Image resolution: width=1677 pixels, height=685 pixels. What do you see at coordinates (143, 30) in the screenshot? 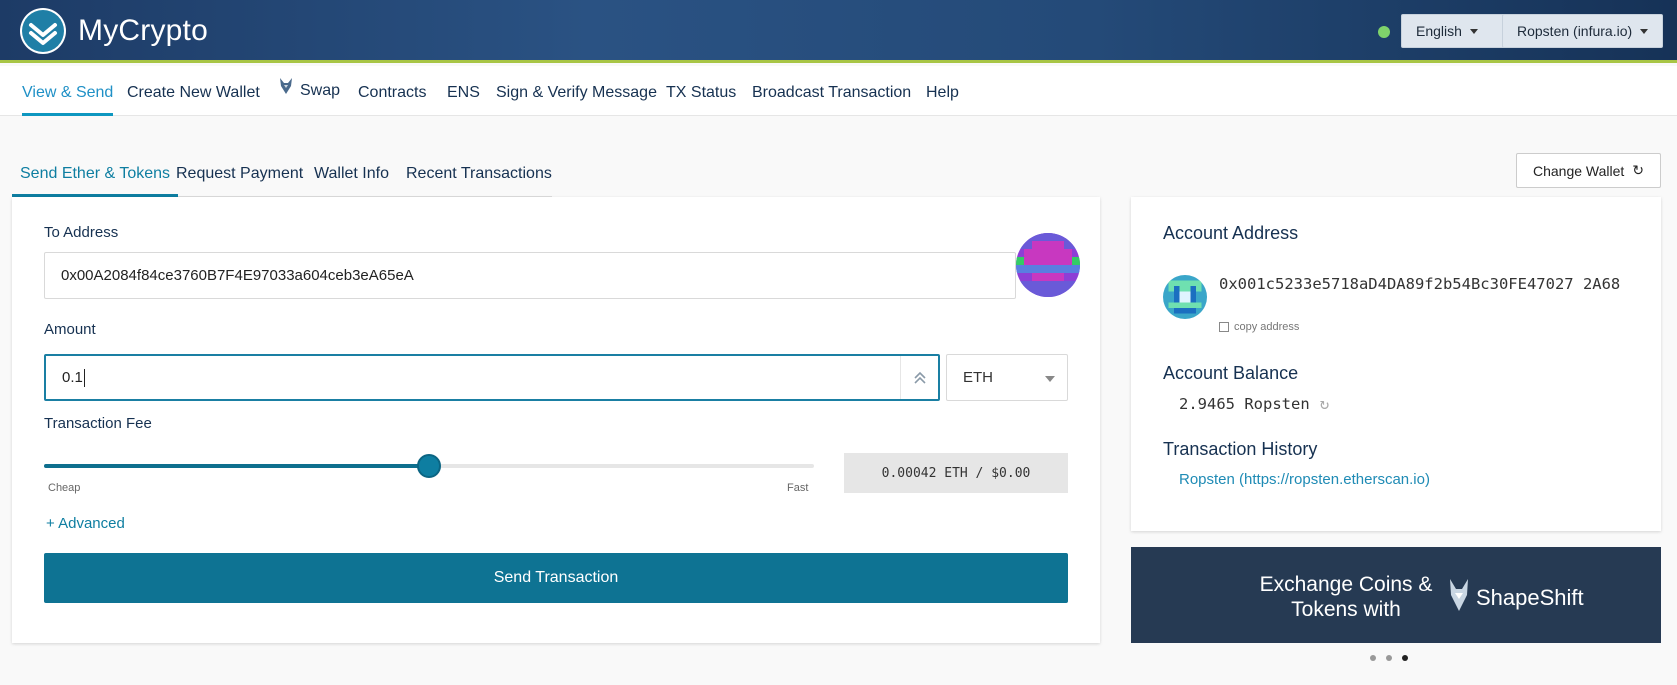
I see `brand-name: MyCrypto` at bounding box center [143, 30].